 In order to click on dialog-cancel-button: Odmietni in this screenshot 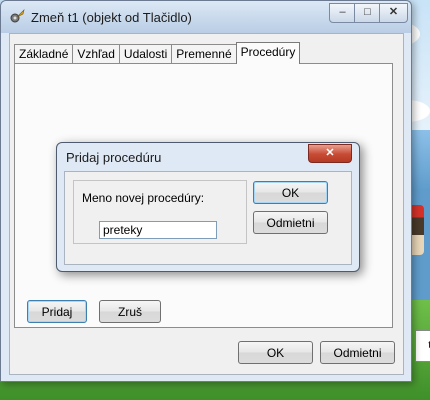, I will do `click(290, 222)`.